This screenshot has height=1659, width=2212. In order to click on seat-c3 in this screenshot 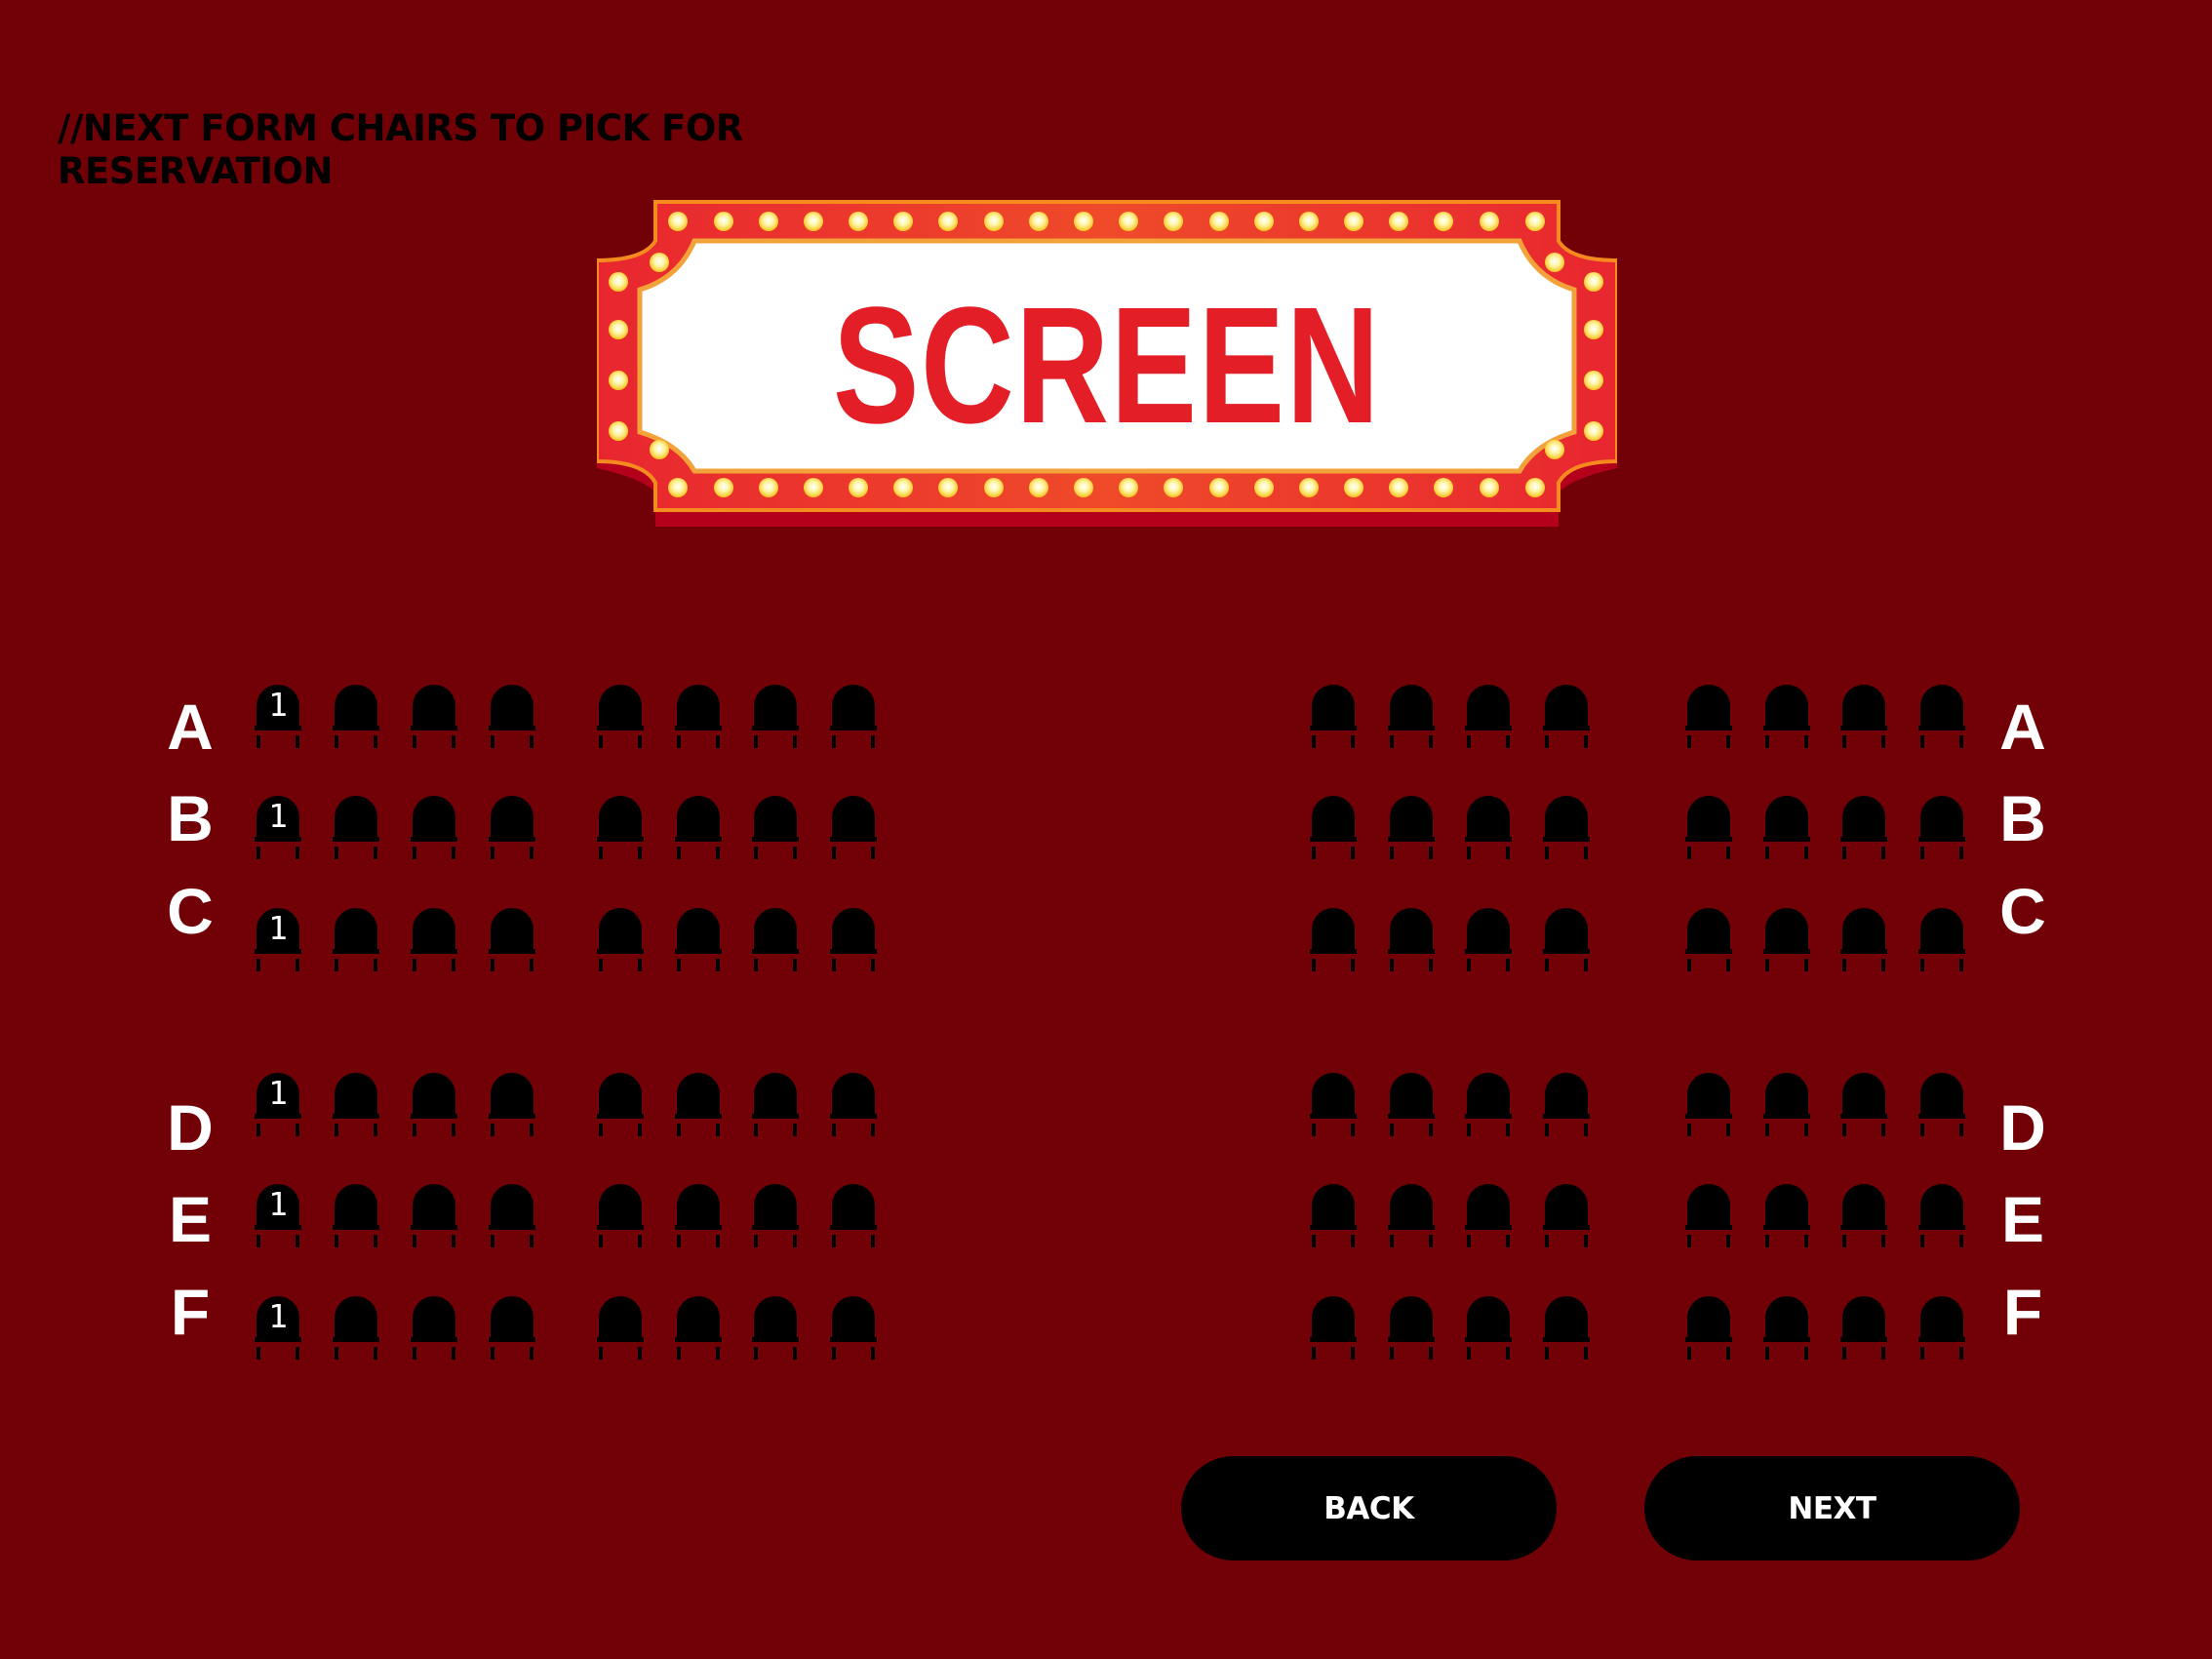, I will do `click(434, 941)`.